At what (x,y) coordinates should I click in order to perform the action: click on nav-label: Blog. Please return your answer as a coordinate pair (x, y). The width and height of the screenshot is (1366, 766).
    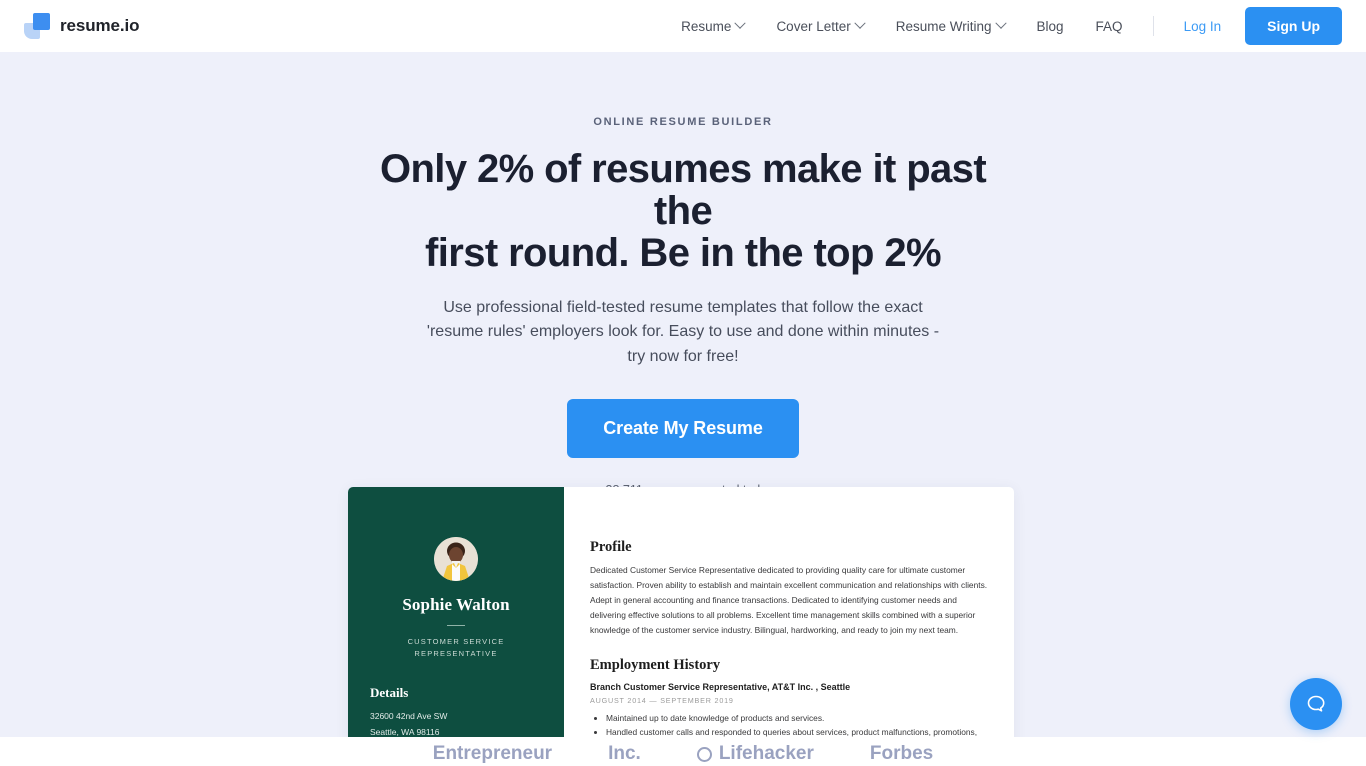
    Looking at the image, I should click on (1050, 26).